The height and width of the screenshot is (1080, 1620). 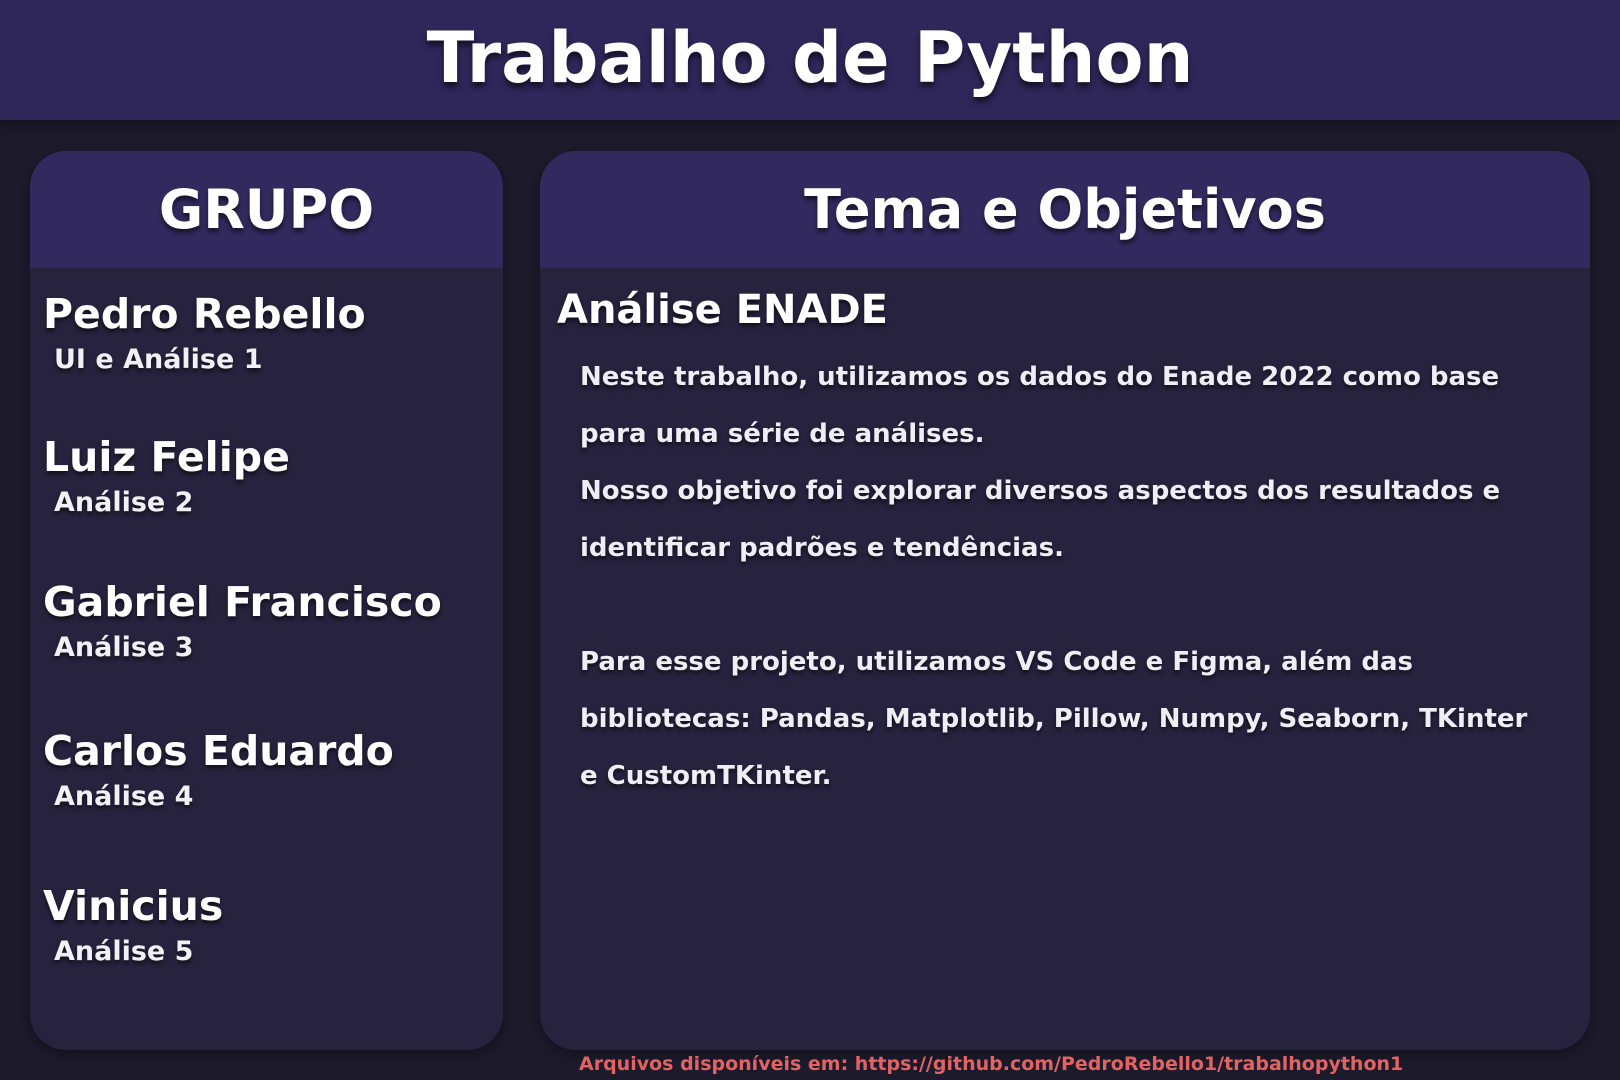 What do you see at coordinates (722, 310) in the screenshot?
I see `theme-heading: Análise ENADE` at bounding box center [722, 310].